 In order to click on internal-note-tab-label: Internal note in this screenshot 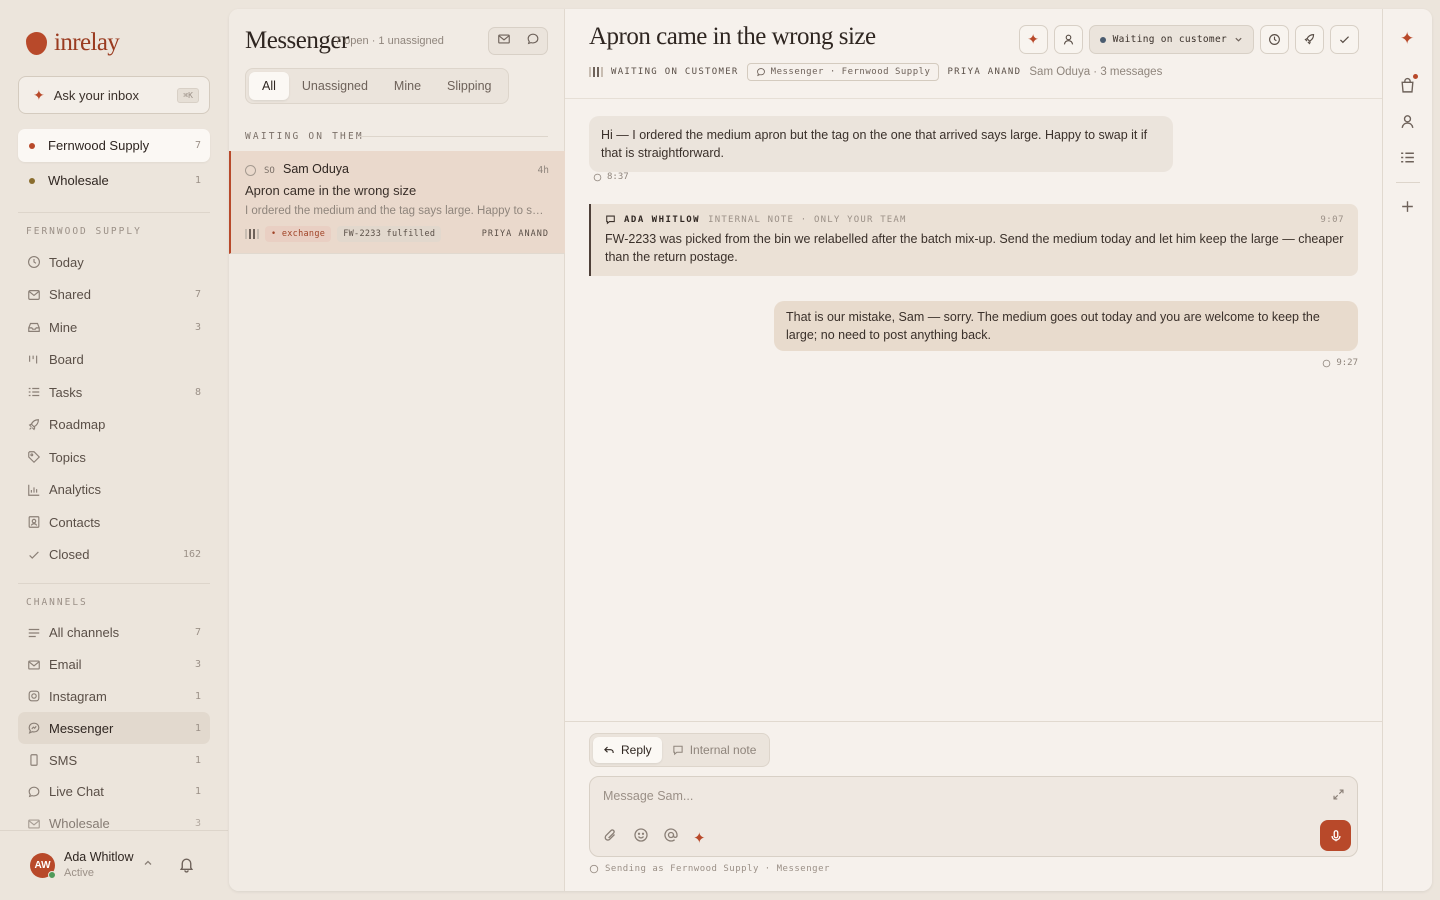, I will do `click(723, 750)`.